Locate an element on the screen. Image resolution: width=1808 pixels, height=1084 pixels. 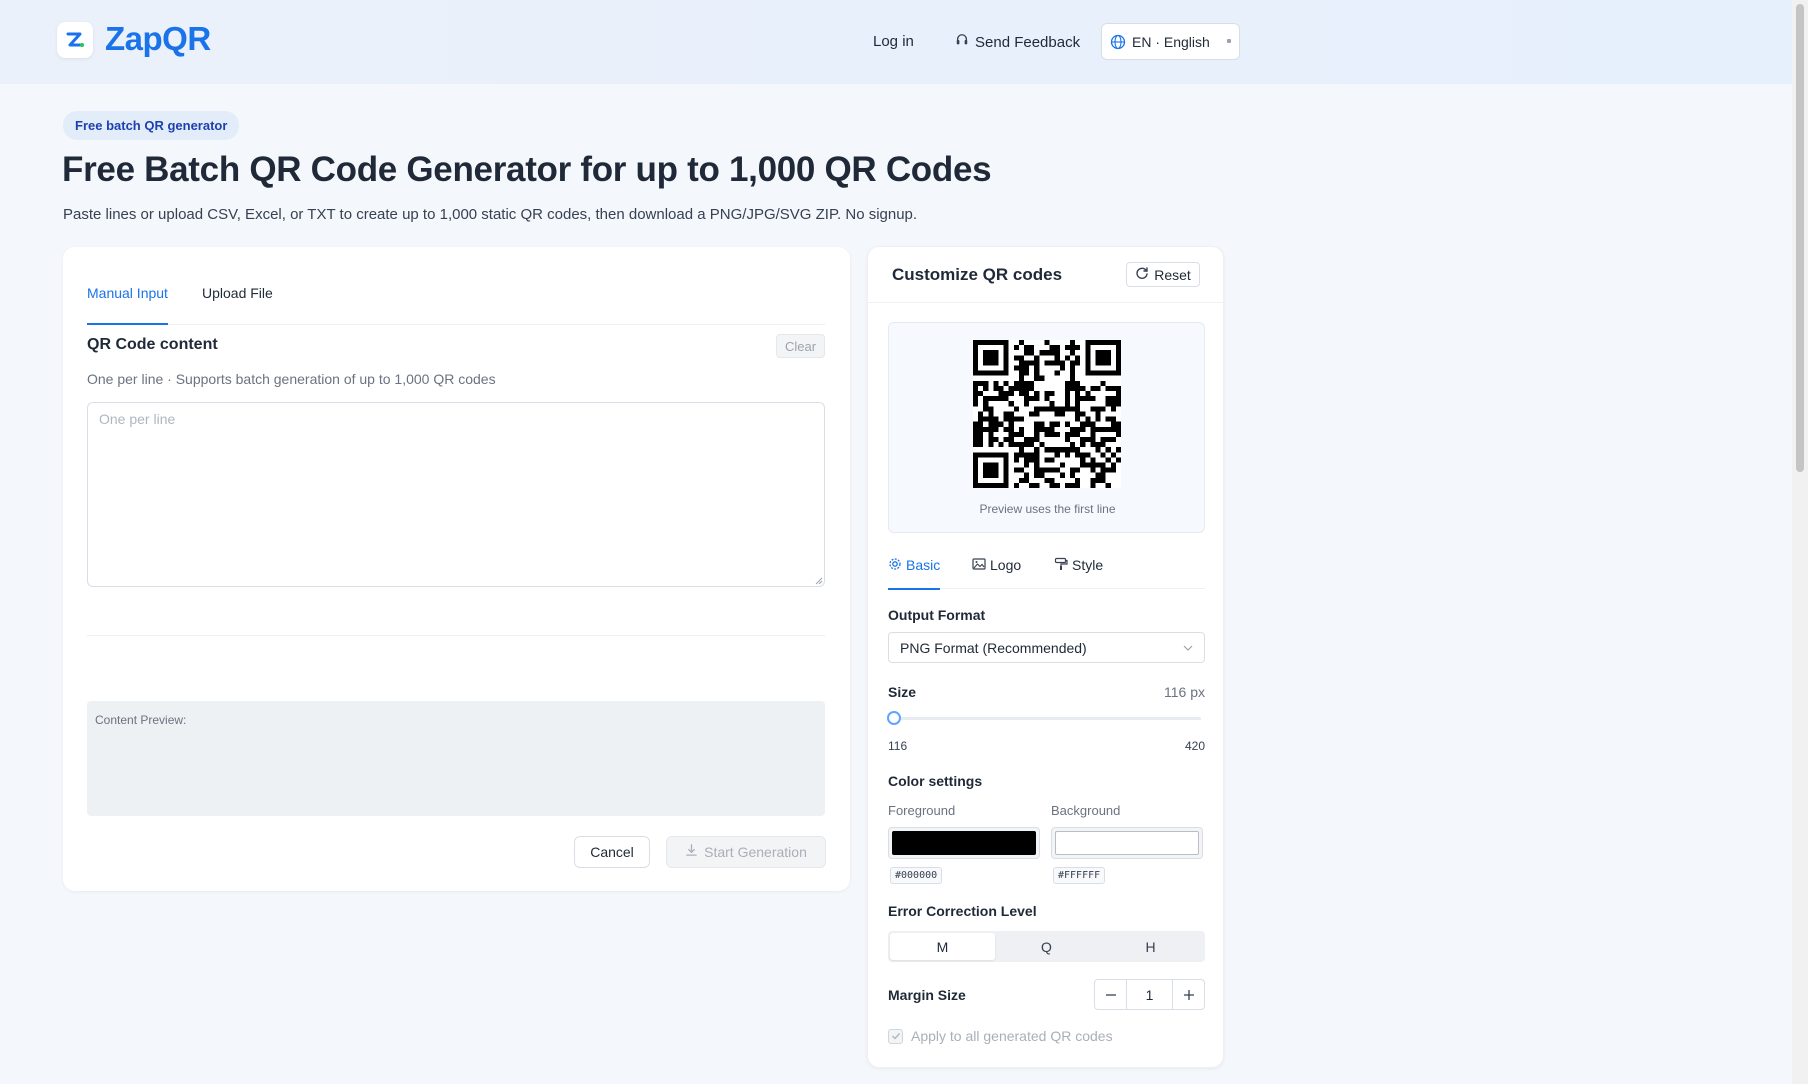
tab-upload-file: Upload File is located at coordinates (237, 305).